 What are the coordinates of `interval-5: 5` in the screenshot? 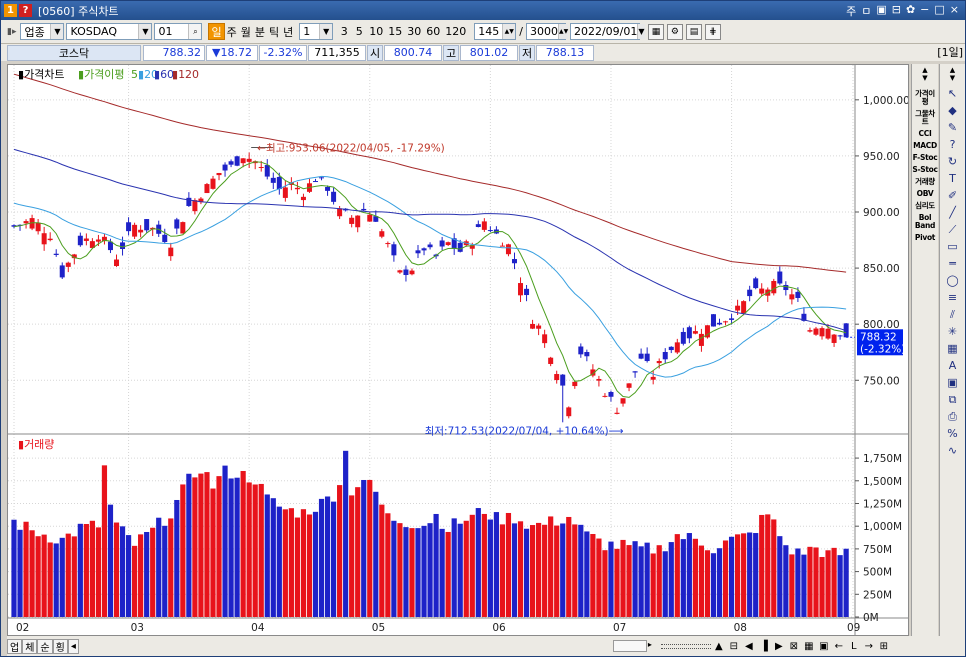 It's located at (359, 31).